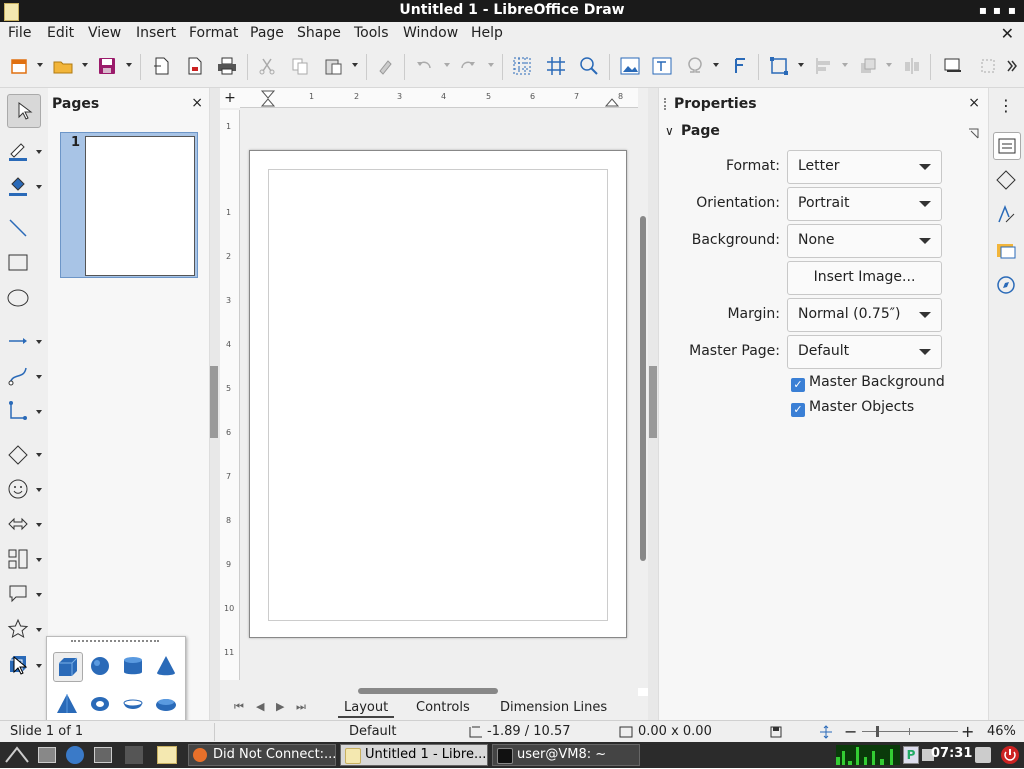  What do you see at coordinates (1012, 10) in the screenshot?
I see `close-window-button: ▪` at bounding box center [1012, 10].